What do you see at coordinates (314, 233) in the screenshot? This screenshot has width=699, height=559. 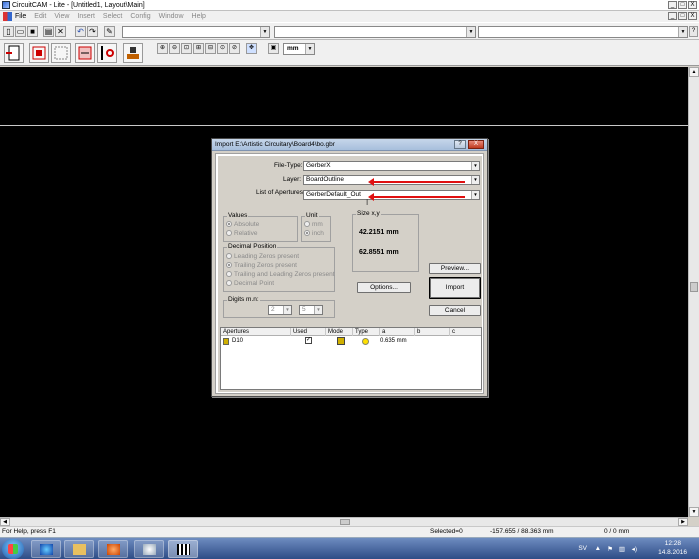 I see `radio-inch: inch` at bounding box center [314, 233].